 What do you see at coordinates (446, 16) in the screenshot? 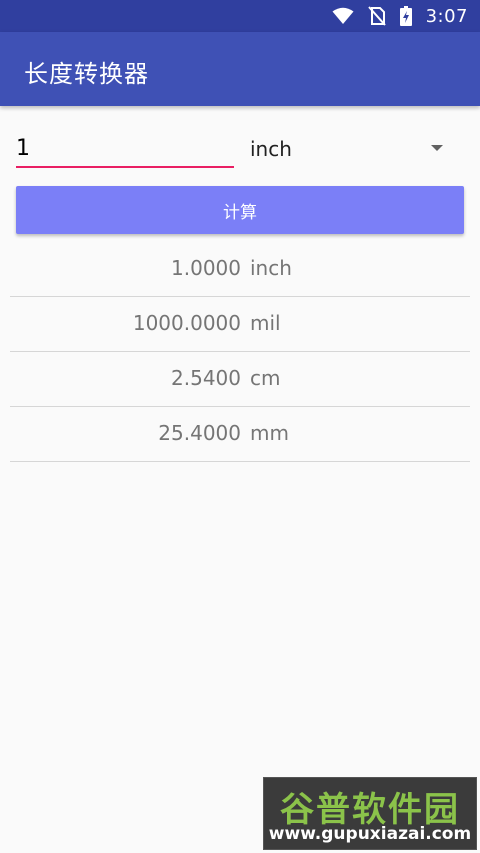
I see `status-time: 3:07` at bounding box center [446, 16].